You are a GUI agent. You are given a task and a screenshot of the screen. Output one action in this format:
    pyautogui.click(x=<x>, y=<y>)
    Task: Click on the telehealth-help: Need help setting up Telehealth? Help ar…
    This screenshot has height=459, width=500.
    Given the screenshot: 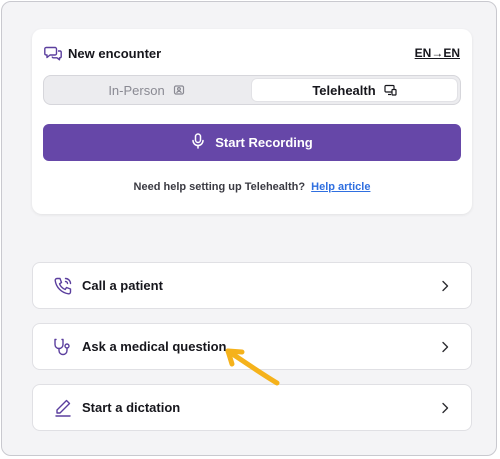 What is the action you would take?
    pyautogui.click(x=252, y=187)
    